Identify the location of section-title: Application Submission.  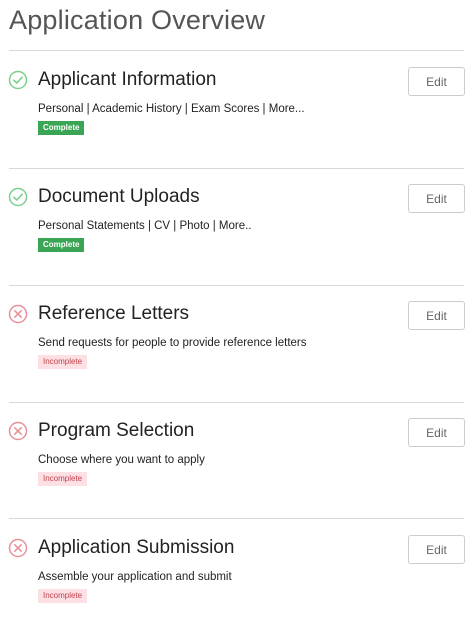
(136, 547).